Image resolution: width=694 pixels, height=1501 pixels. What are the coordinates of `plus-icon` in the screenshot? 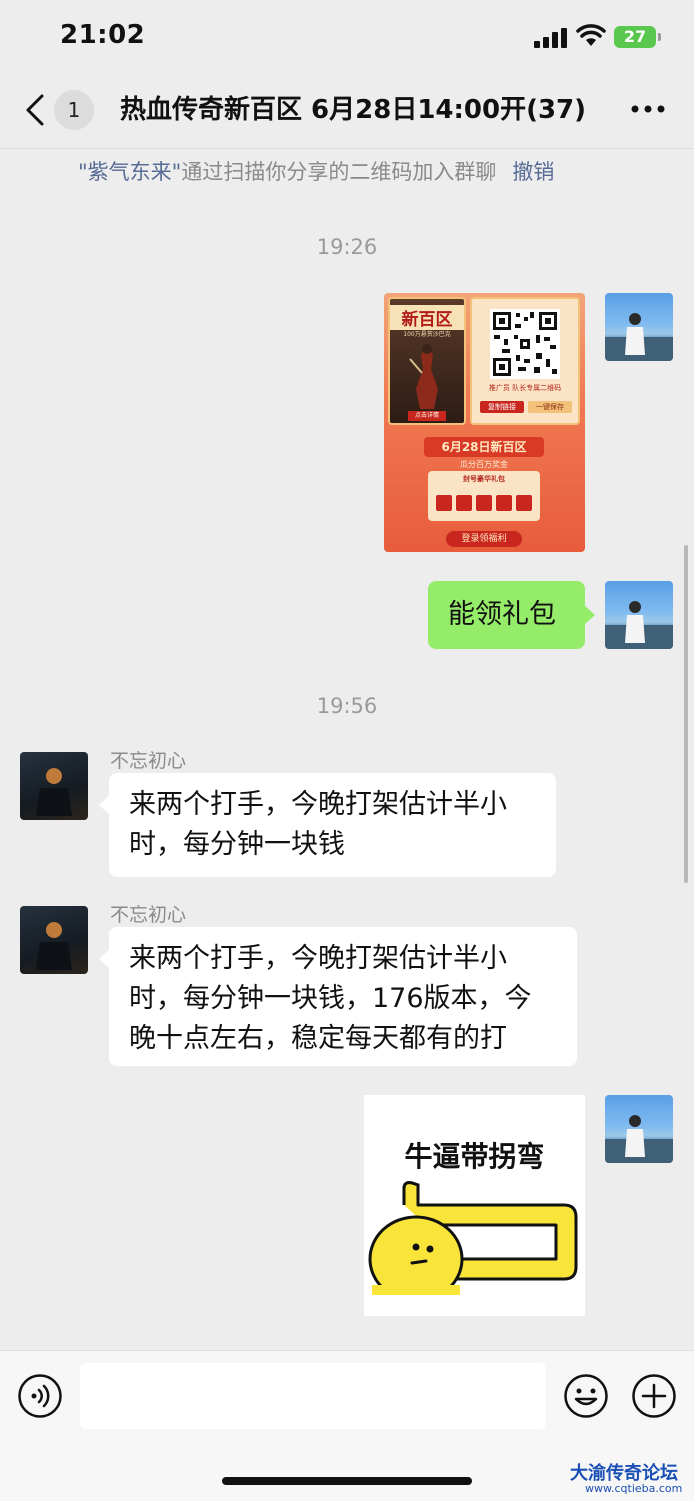 It's located at (654, 1396).